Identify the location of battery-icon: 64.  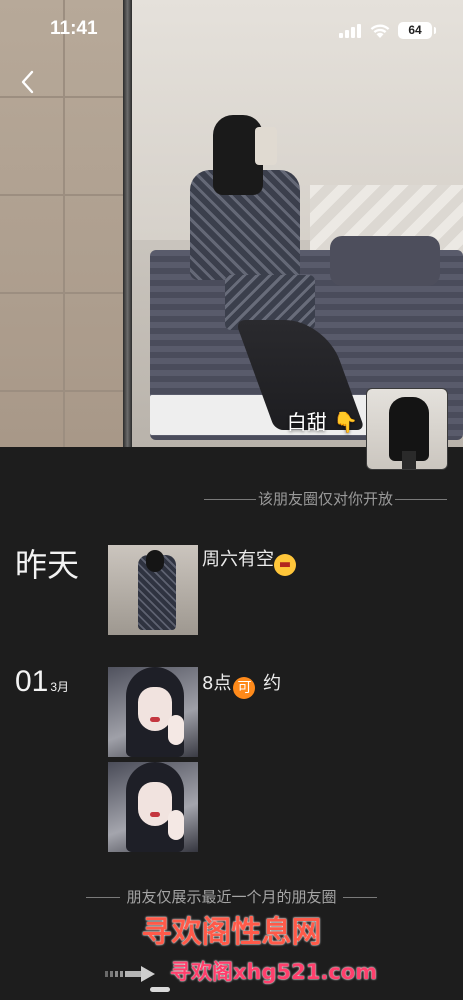
(417, 30).